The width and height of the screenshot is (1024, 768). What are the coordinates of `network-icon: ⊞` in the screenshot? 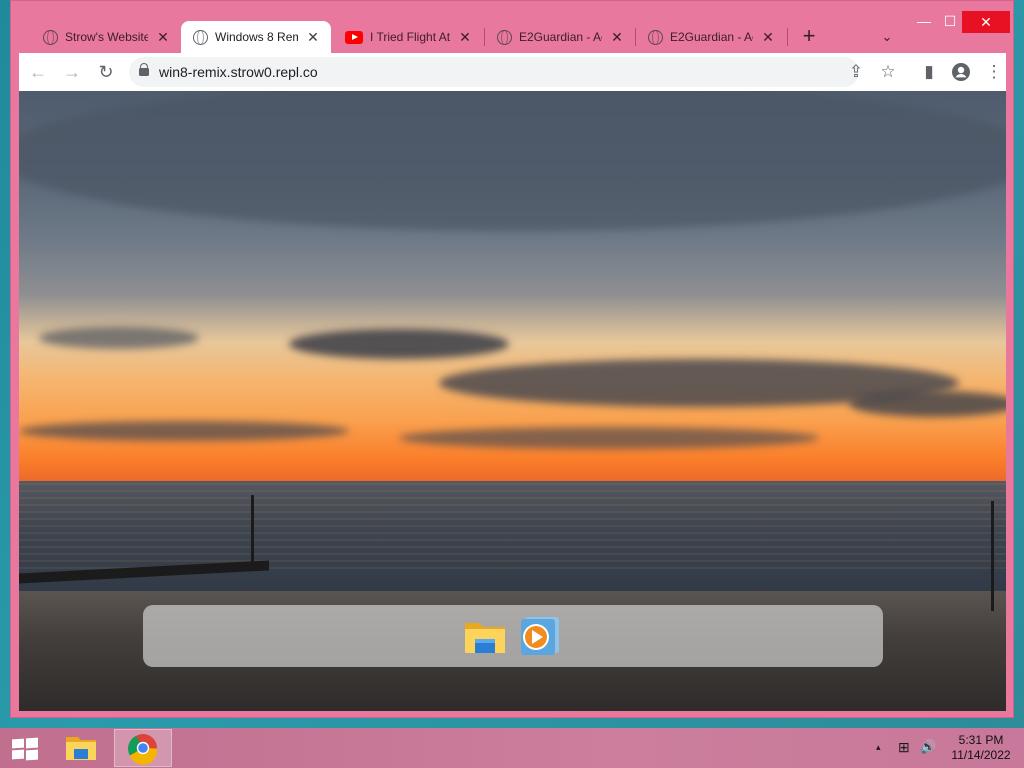 It's located at (904, 747).